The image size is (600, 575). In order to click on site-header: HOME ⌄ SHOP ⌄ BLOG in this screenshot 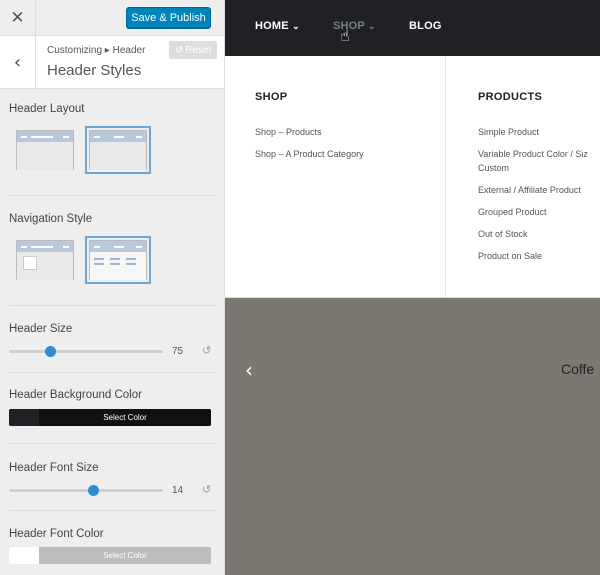, I will do `click(412, 28)`.